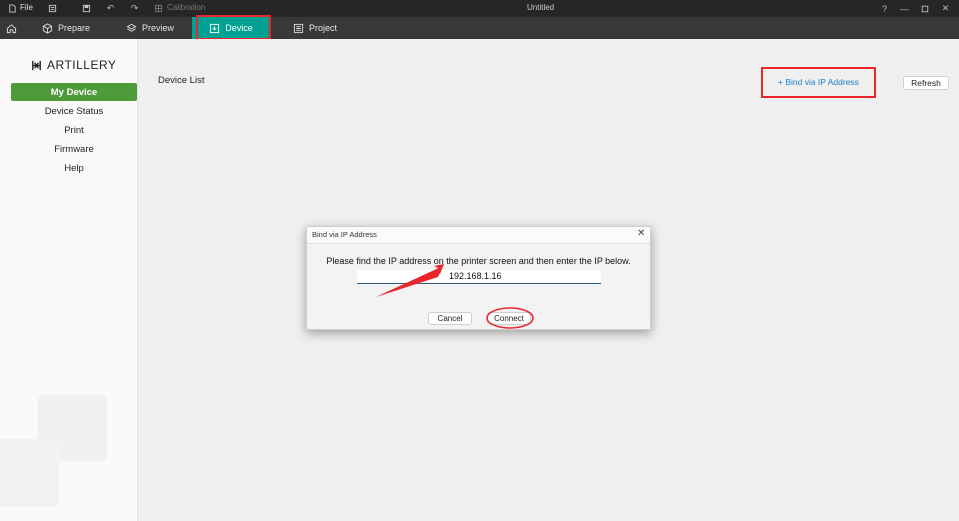  I want to click on annotation-overlay, so click(455, 296).